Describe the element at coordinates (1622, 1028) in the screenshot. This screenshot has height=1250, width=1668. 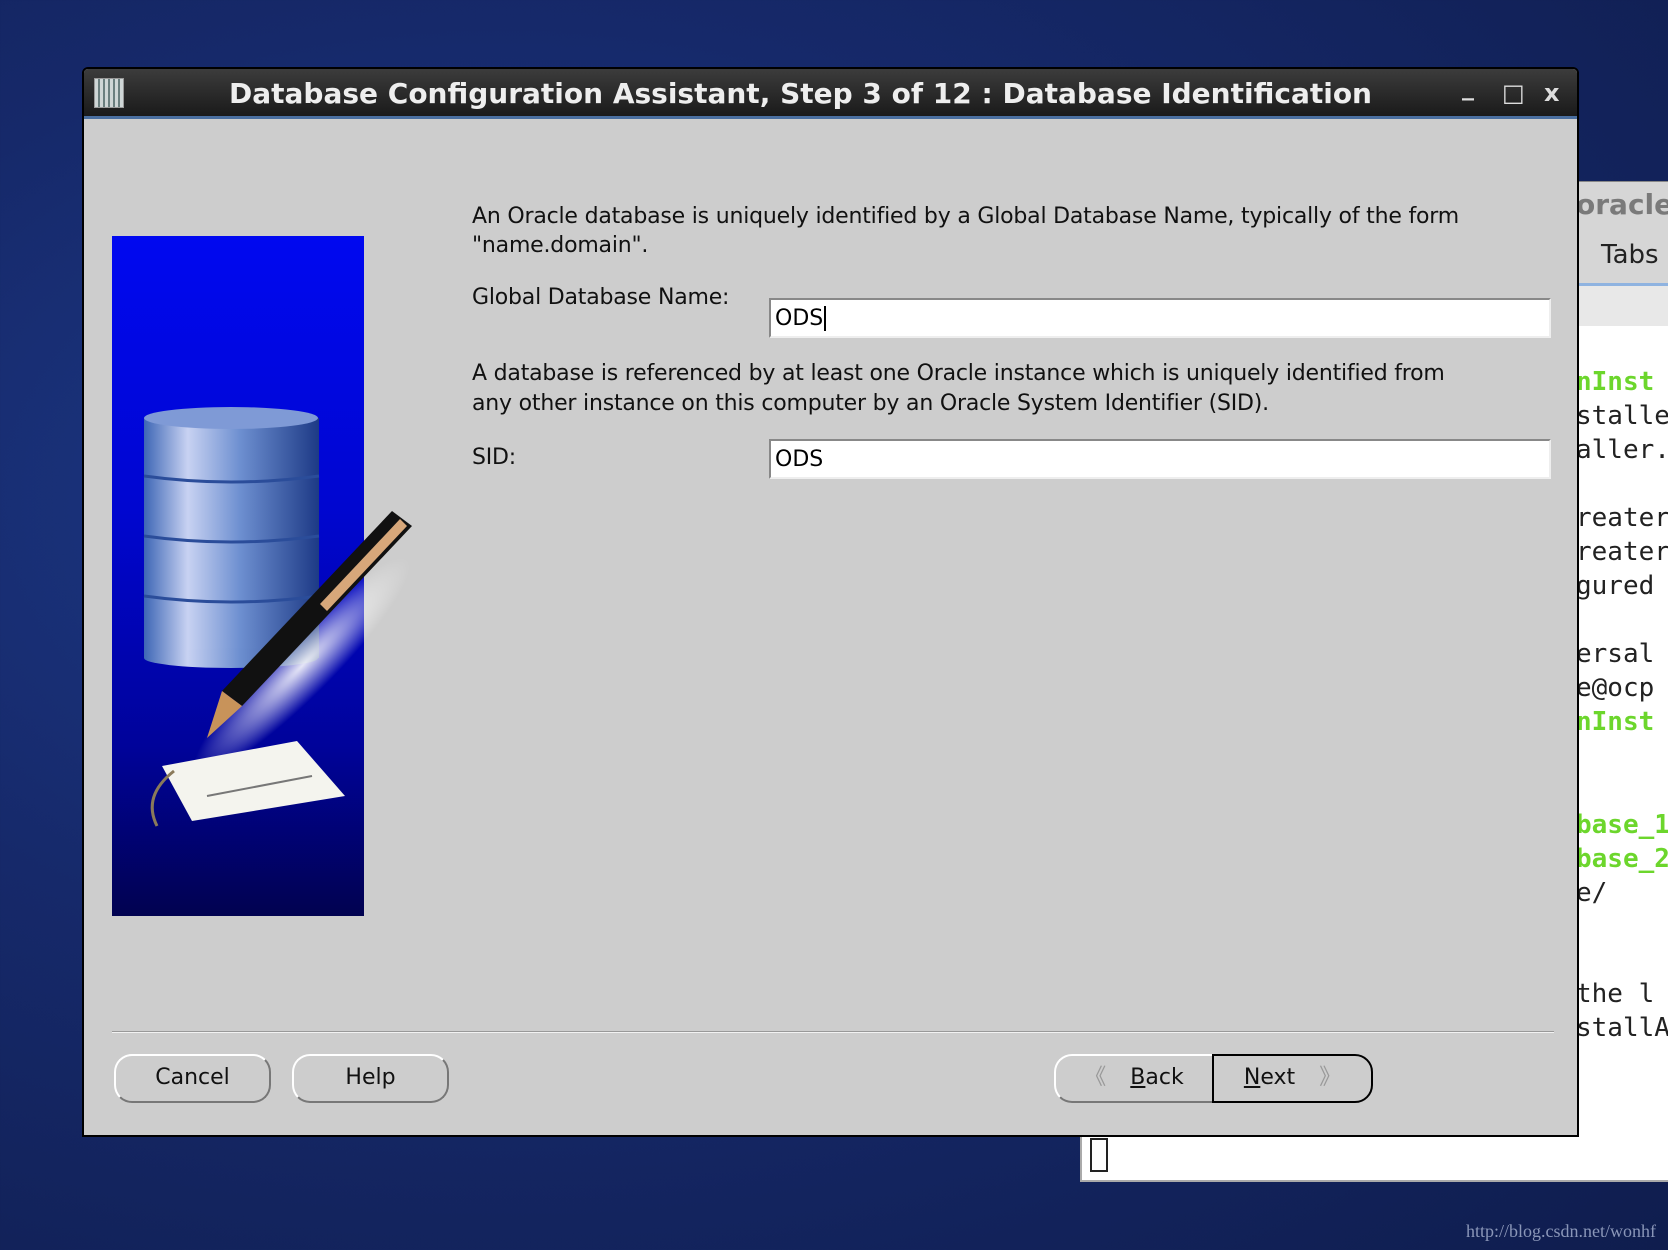
I see `terminal-line: stallA` at that location.